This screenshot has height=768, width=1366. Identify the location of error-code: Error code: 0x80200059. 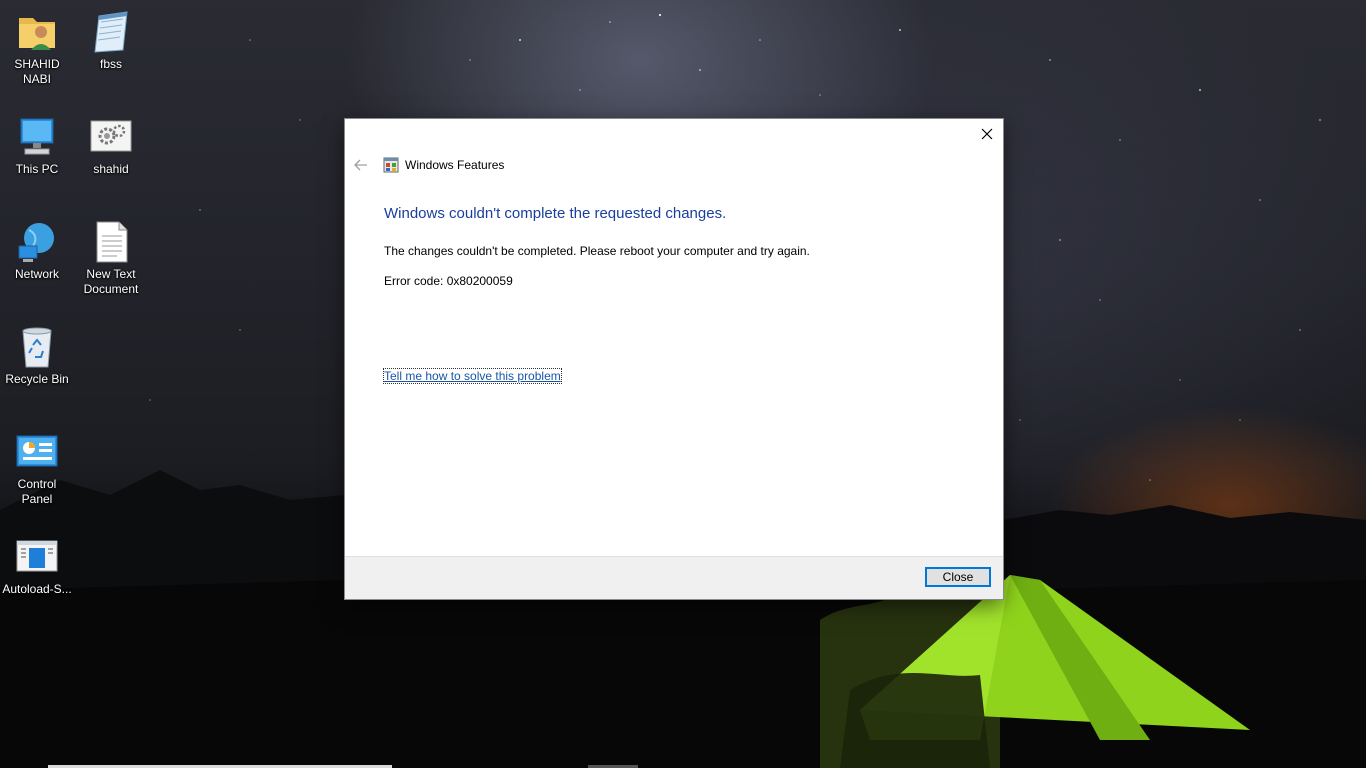
(448, 281).